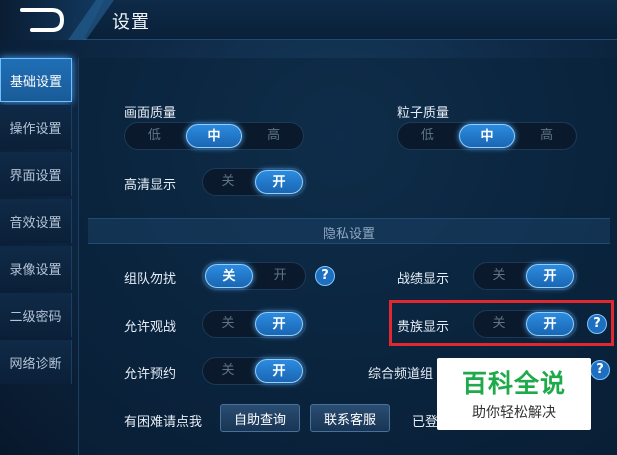 The width and height of the screenshot is (617, 455). Describe the element at coordinates (36, 80) in the screenshot. I see `tab-basic-settings: 基础设置` at that location.